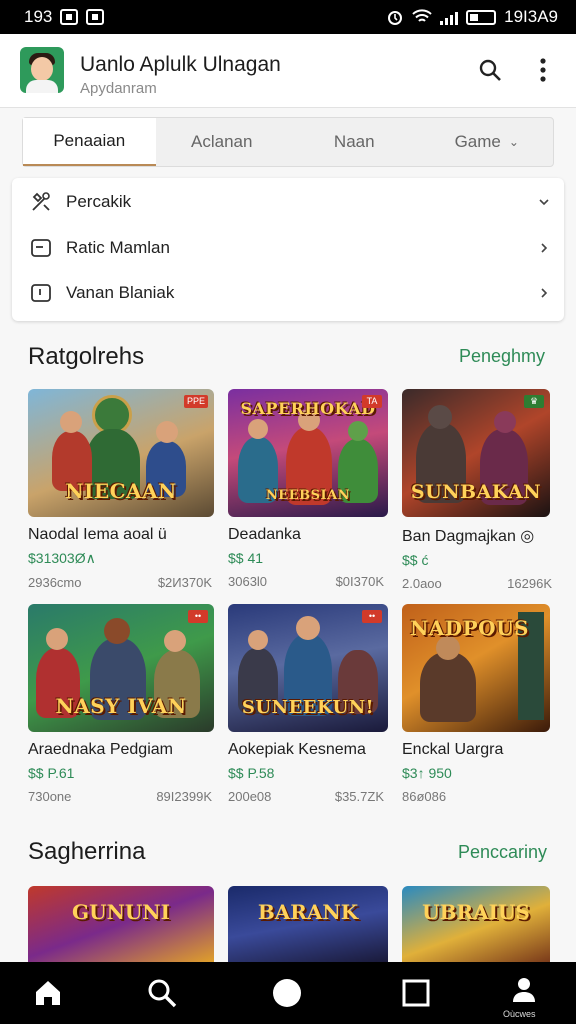  Describe the element at coordinates (308, 912) in the screenshot. I see `game-banner-text: BARANK` at that location.